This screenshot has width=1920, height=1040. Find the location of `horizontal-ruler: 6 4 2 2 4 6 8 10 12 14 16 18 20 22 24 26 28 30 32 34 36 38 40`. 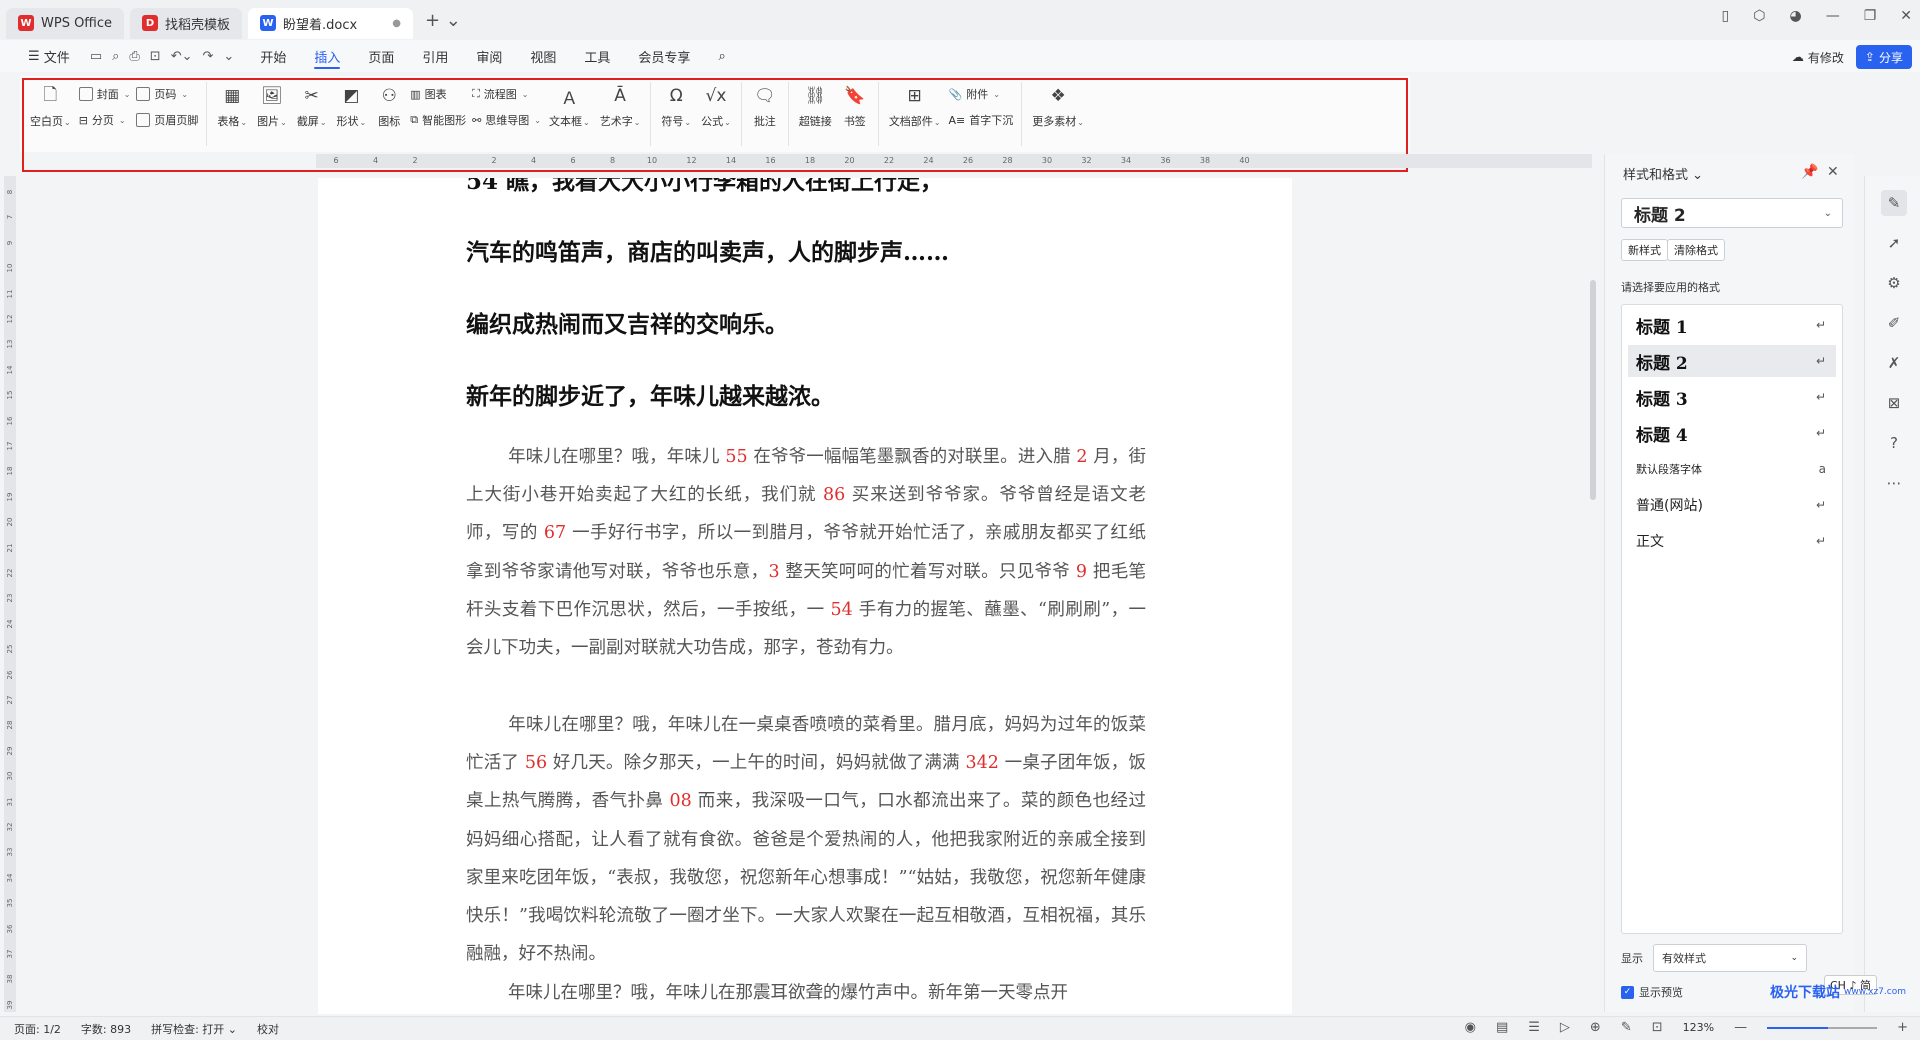

horizontal-ruler: 6 4 2 2 4 6 8 10 12 14 16 18 20 22 24 26 28 30 32 34 36 38 40 is located at coordinates (954, 161).